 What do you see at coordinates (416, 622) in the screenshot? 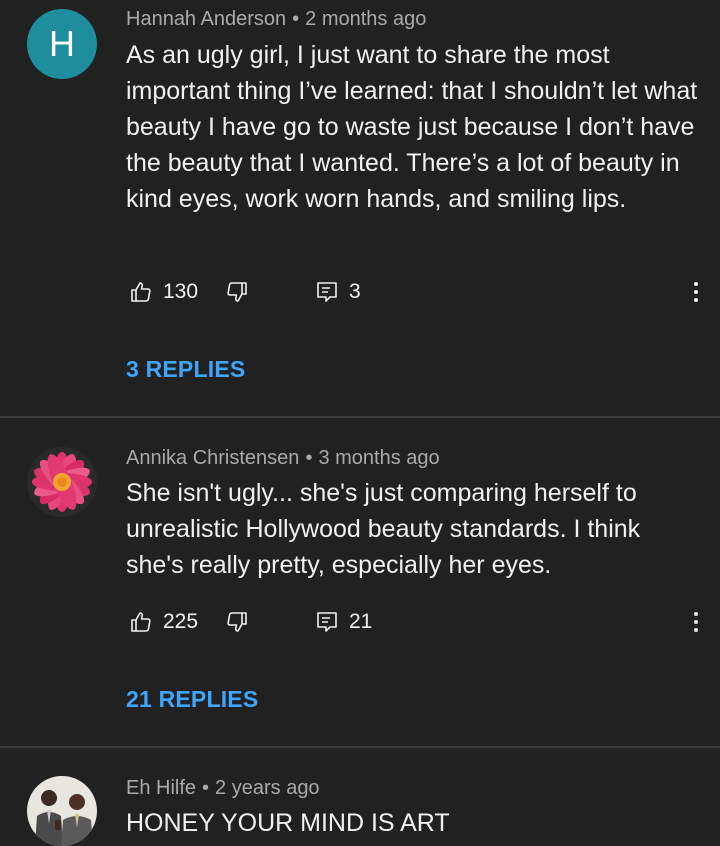
I see `comment-actions: 225 21` at bounding box center [416, 622].